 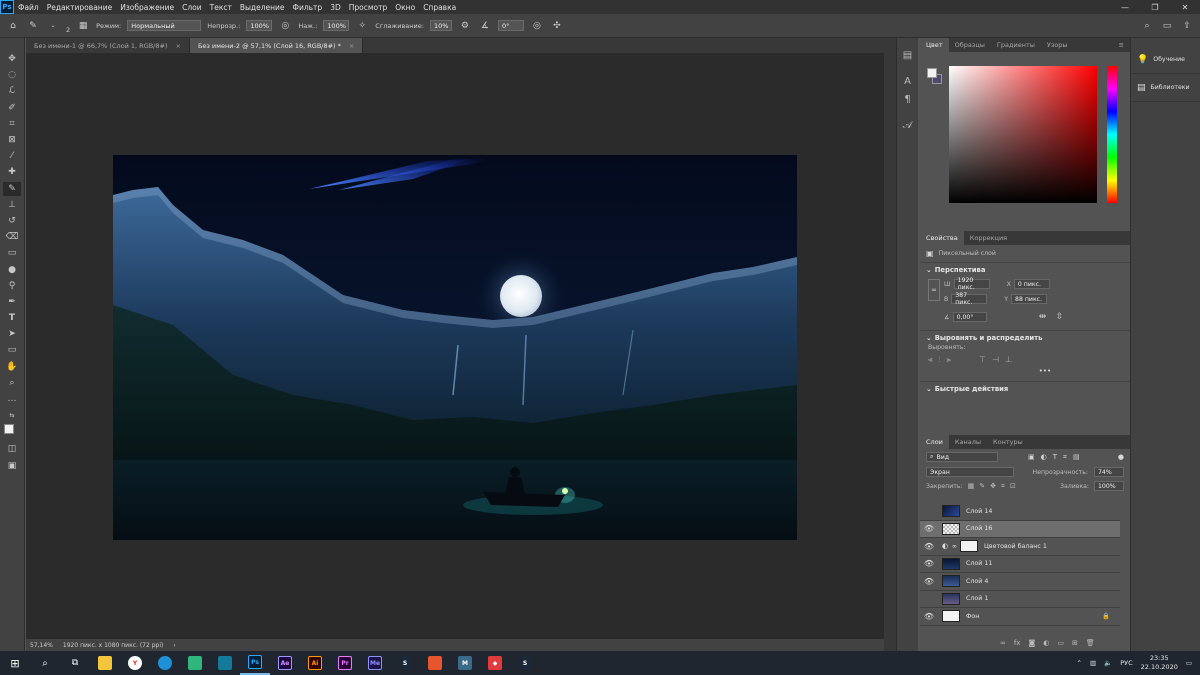 What do you see at coordinates (1015, 546) in the screenshot?
I see `layer-name: Цветовой баланс 1` at bounding box center [1015, 546].